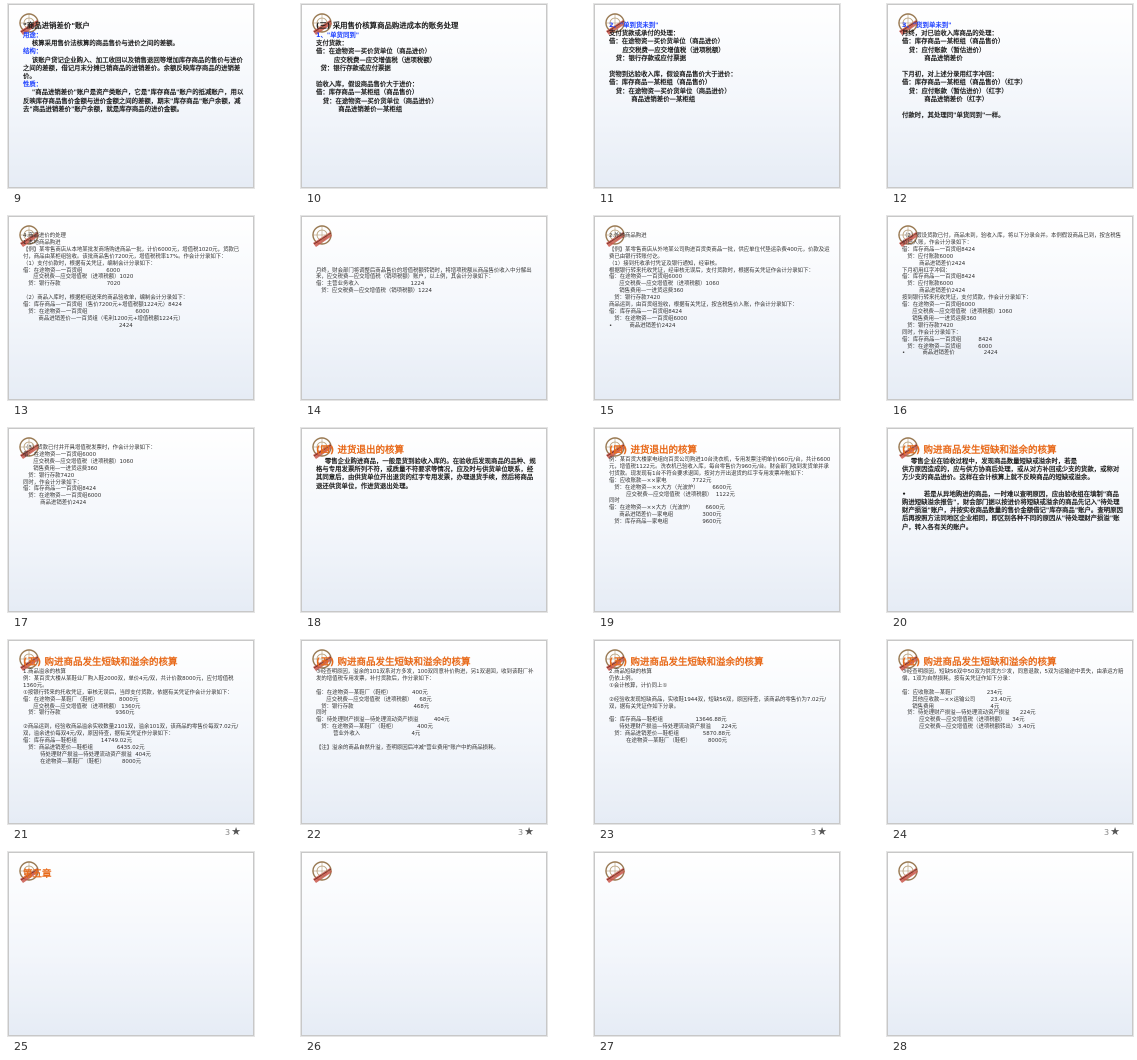  Describe the element at coordinates (628, 236) in the screenshot. I see `slide-text-line: 2.外地商品购进` at that location.